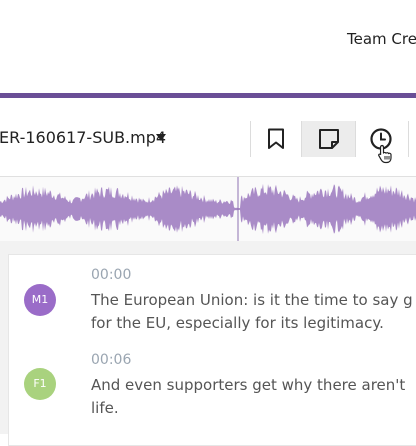  I want to click on note-button, so click(328, 139).